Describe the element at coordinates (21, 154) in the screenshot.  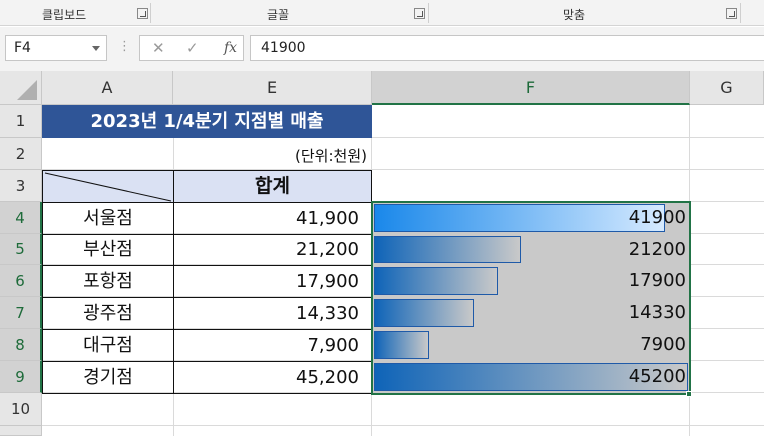
I see `row-header-2: 2` at that location.